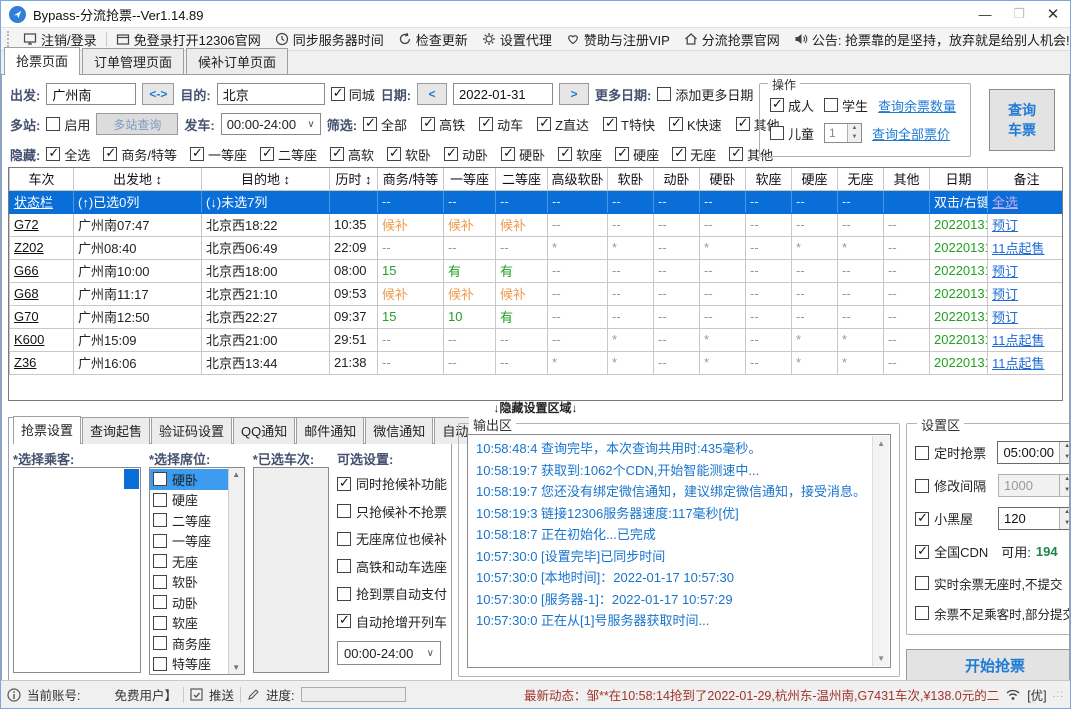 Image resolution: width=1071 pixels, height=709 pixels. What do you see at coordinates (60, 39) in the screenshot?
I see `toolbar-item: 注销/登录` at bounding box center [60, 39].